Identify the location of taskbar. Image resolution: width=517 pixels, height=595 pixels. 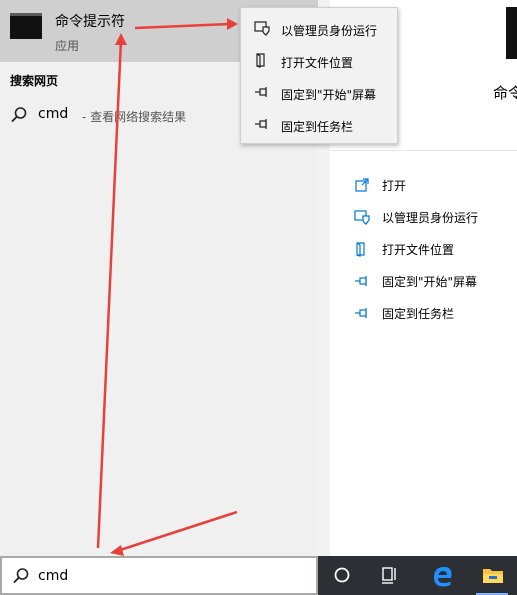
(417, 575).